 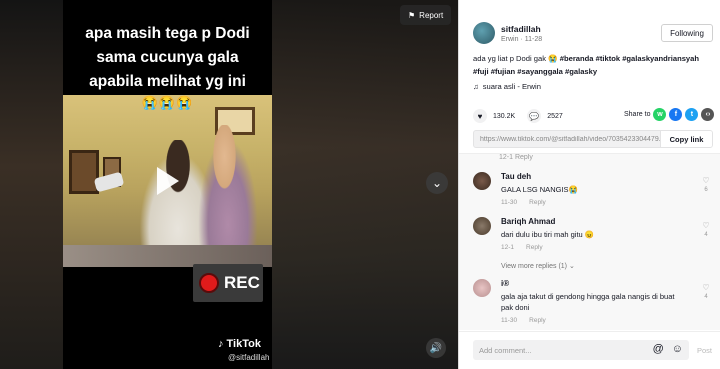 What do you see at coordinates (534, 266) in the screenshot?
I see `view-more-label: View more replies (1)` at bounding box center [534, 266].